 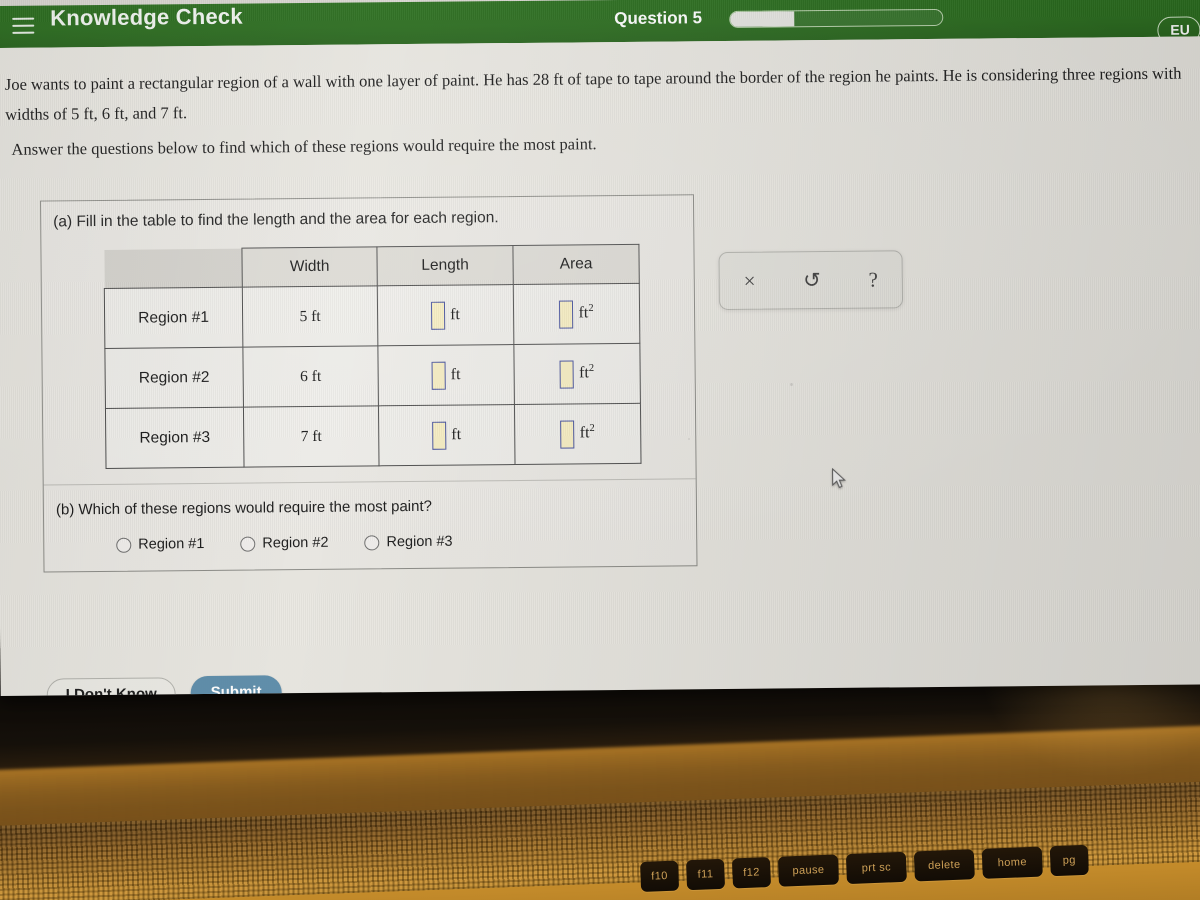 What do you see at coordinates (146, 17) in the screenshot?
I see `page-title: Knowledge Check` at bounding box center [146, 17].